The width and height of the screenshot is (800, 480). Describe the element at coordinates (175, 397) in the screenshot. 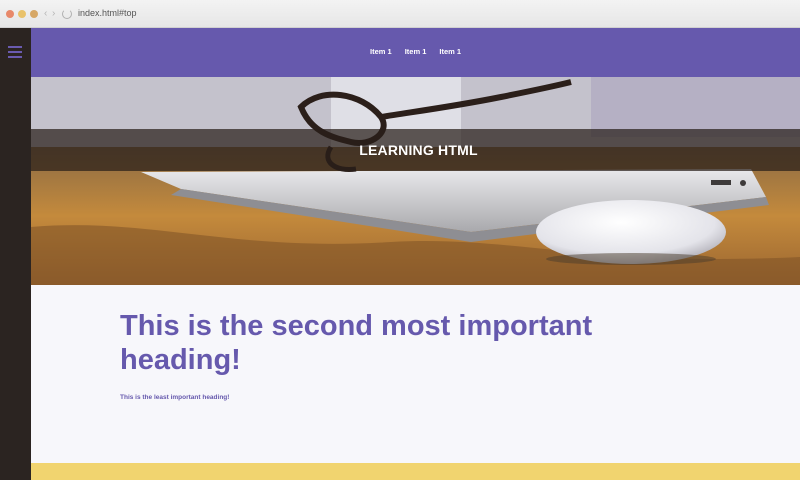

I see `least-important-heading: This is the least important heading!` at that location.